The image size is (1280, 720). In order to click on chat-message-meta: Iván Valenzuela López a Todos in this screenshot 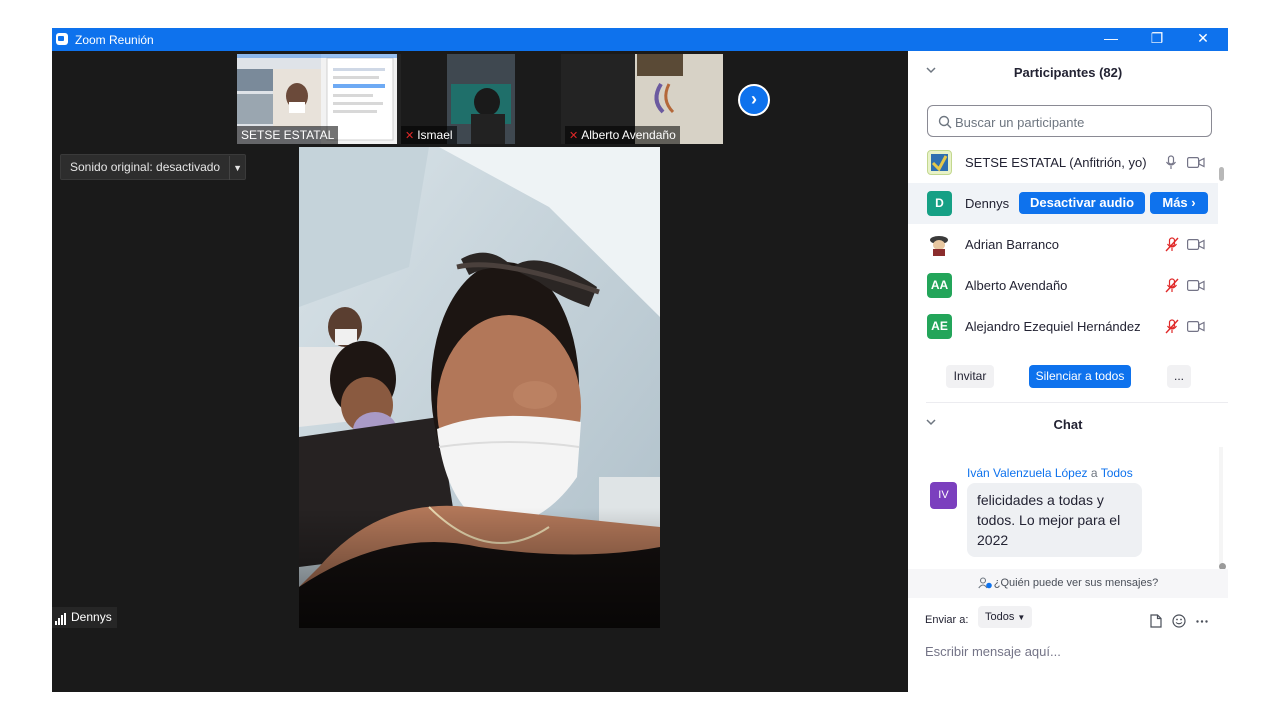, I will do `click(1050, 473)`.